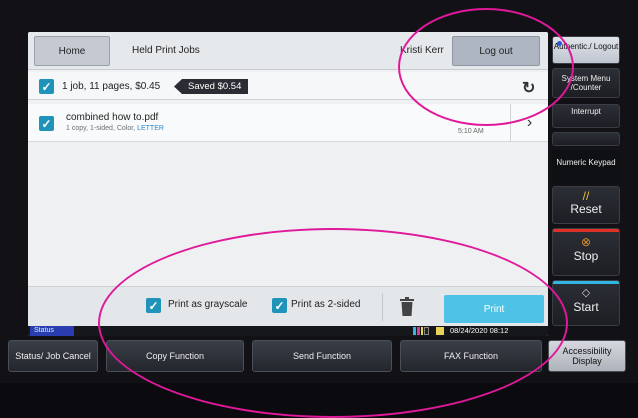  I want to click on reset-icon: //, so click(586, 196).